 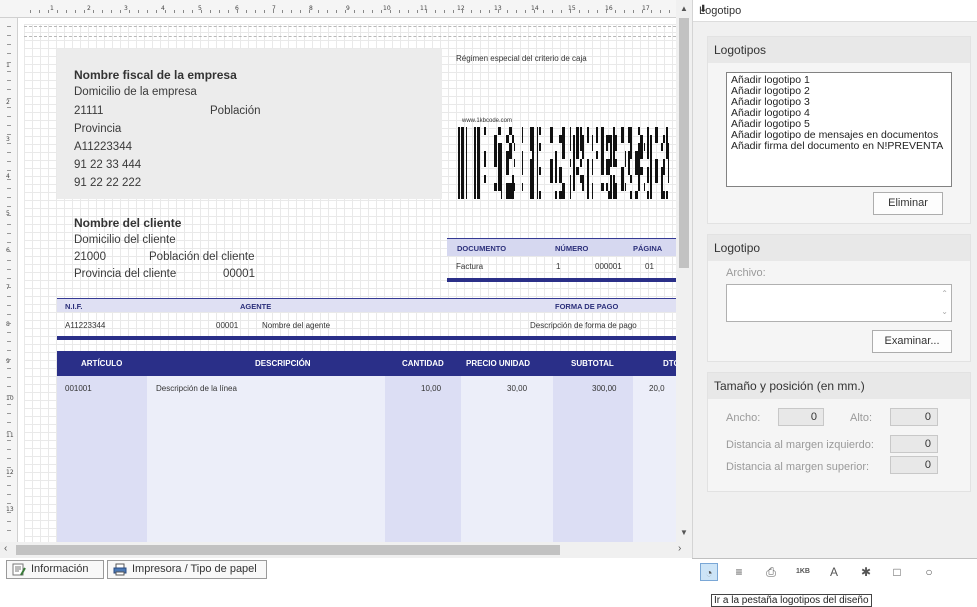 I want to click on height-input: 0, so click(x=914, y=417).